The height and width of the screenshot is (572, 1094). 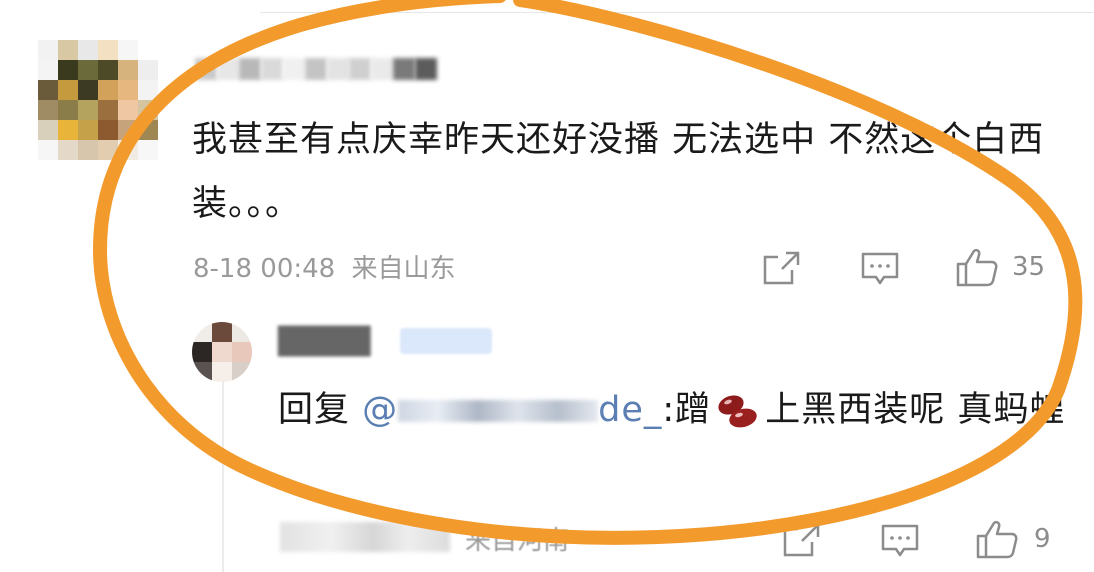 What do you see at coordinates (669, 410) in the screenshot?
I see `reply-colon: :` at bounding box center [669, 410].